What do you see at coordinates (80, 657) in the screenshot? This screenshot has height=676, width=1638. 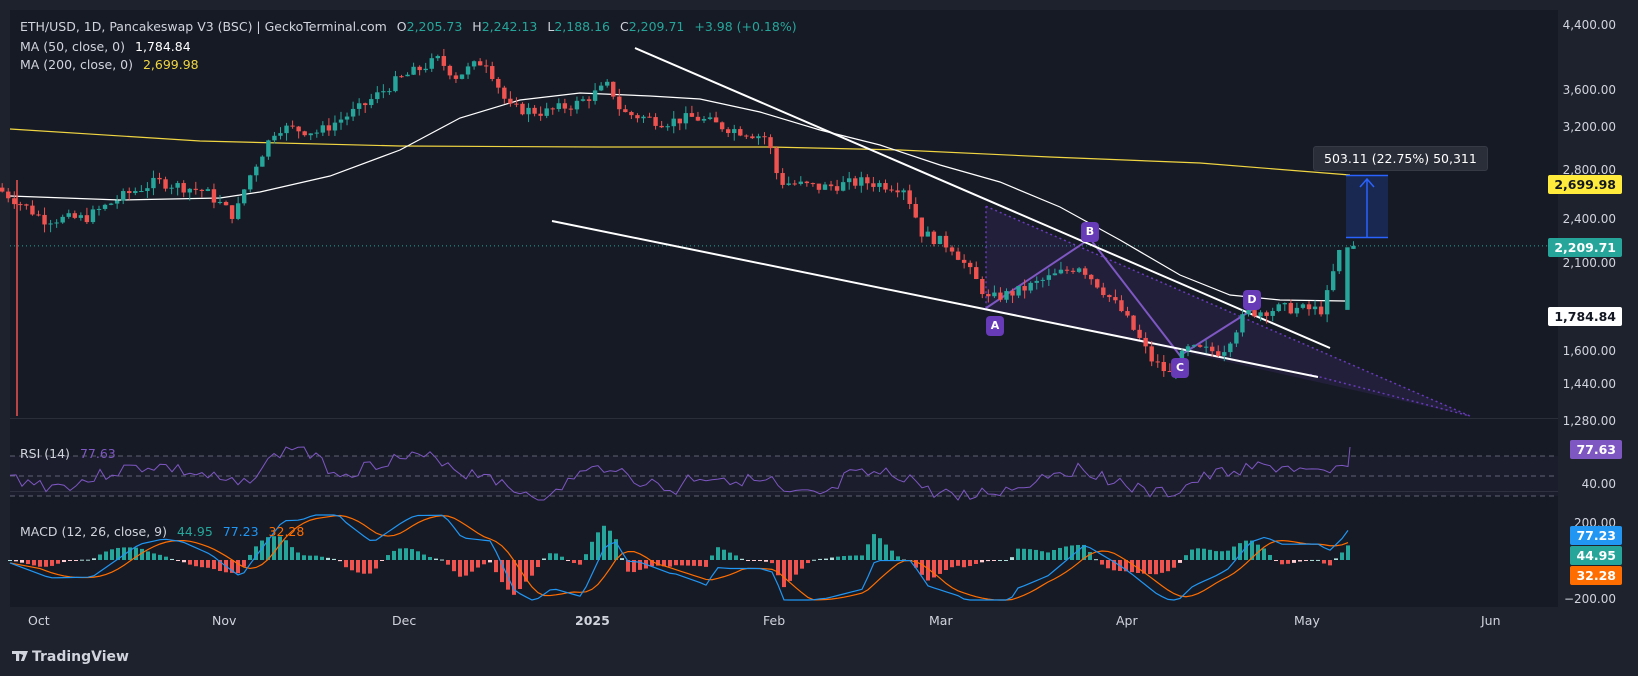 I see `tradingview-brand: TradingView` at bounding box center [80, 657].